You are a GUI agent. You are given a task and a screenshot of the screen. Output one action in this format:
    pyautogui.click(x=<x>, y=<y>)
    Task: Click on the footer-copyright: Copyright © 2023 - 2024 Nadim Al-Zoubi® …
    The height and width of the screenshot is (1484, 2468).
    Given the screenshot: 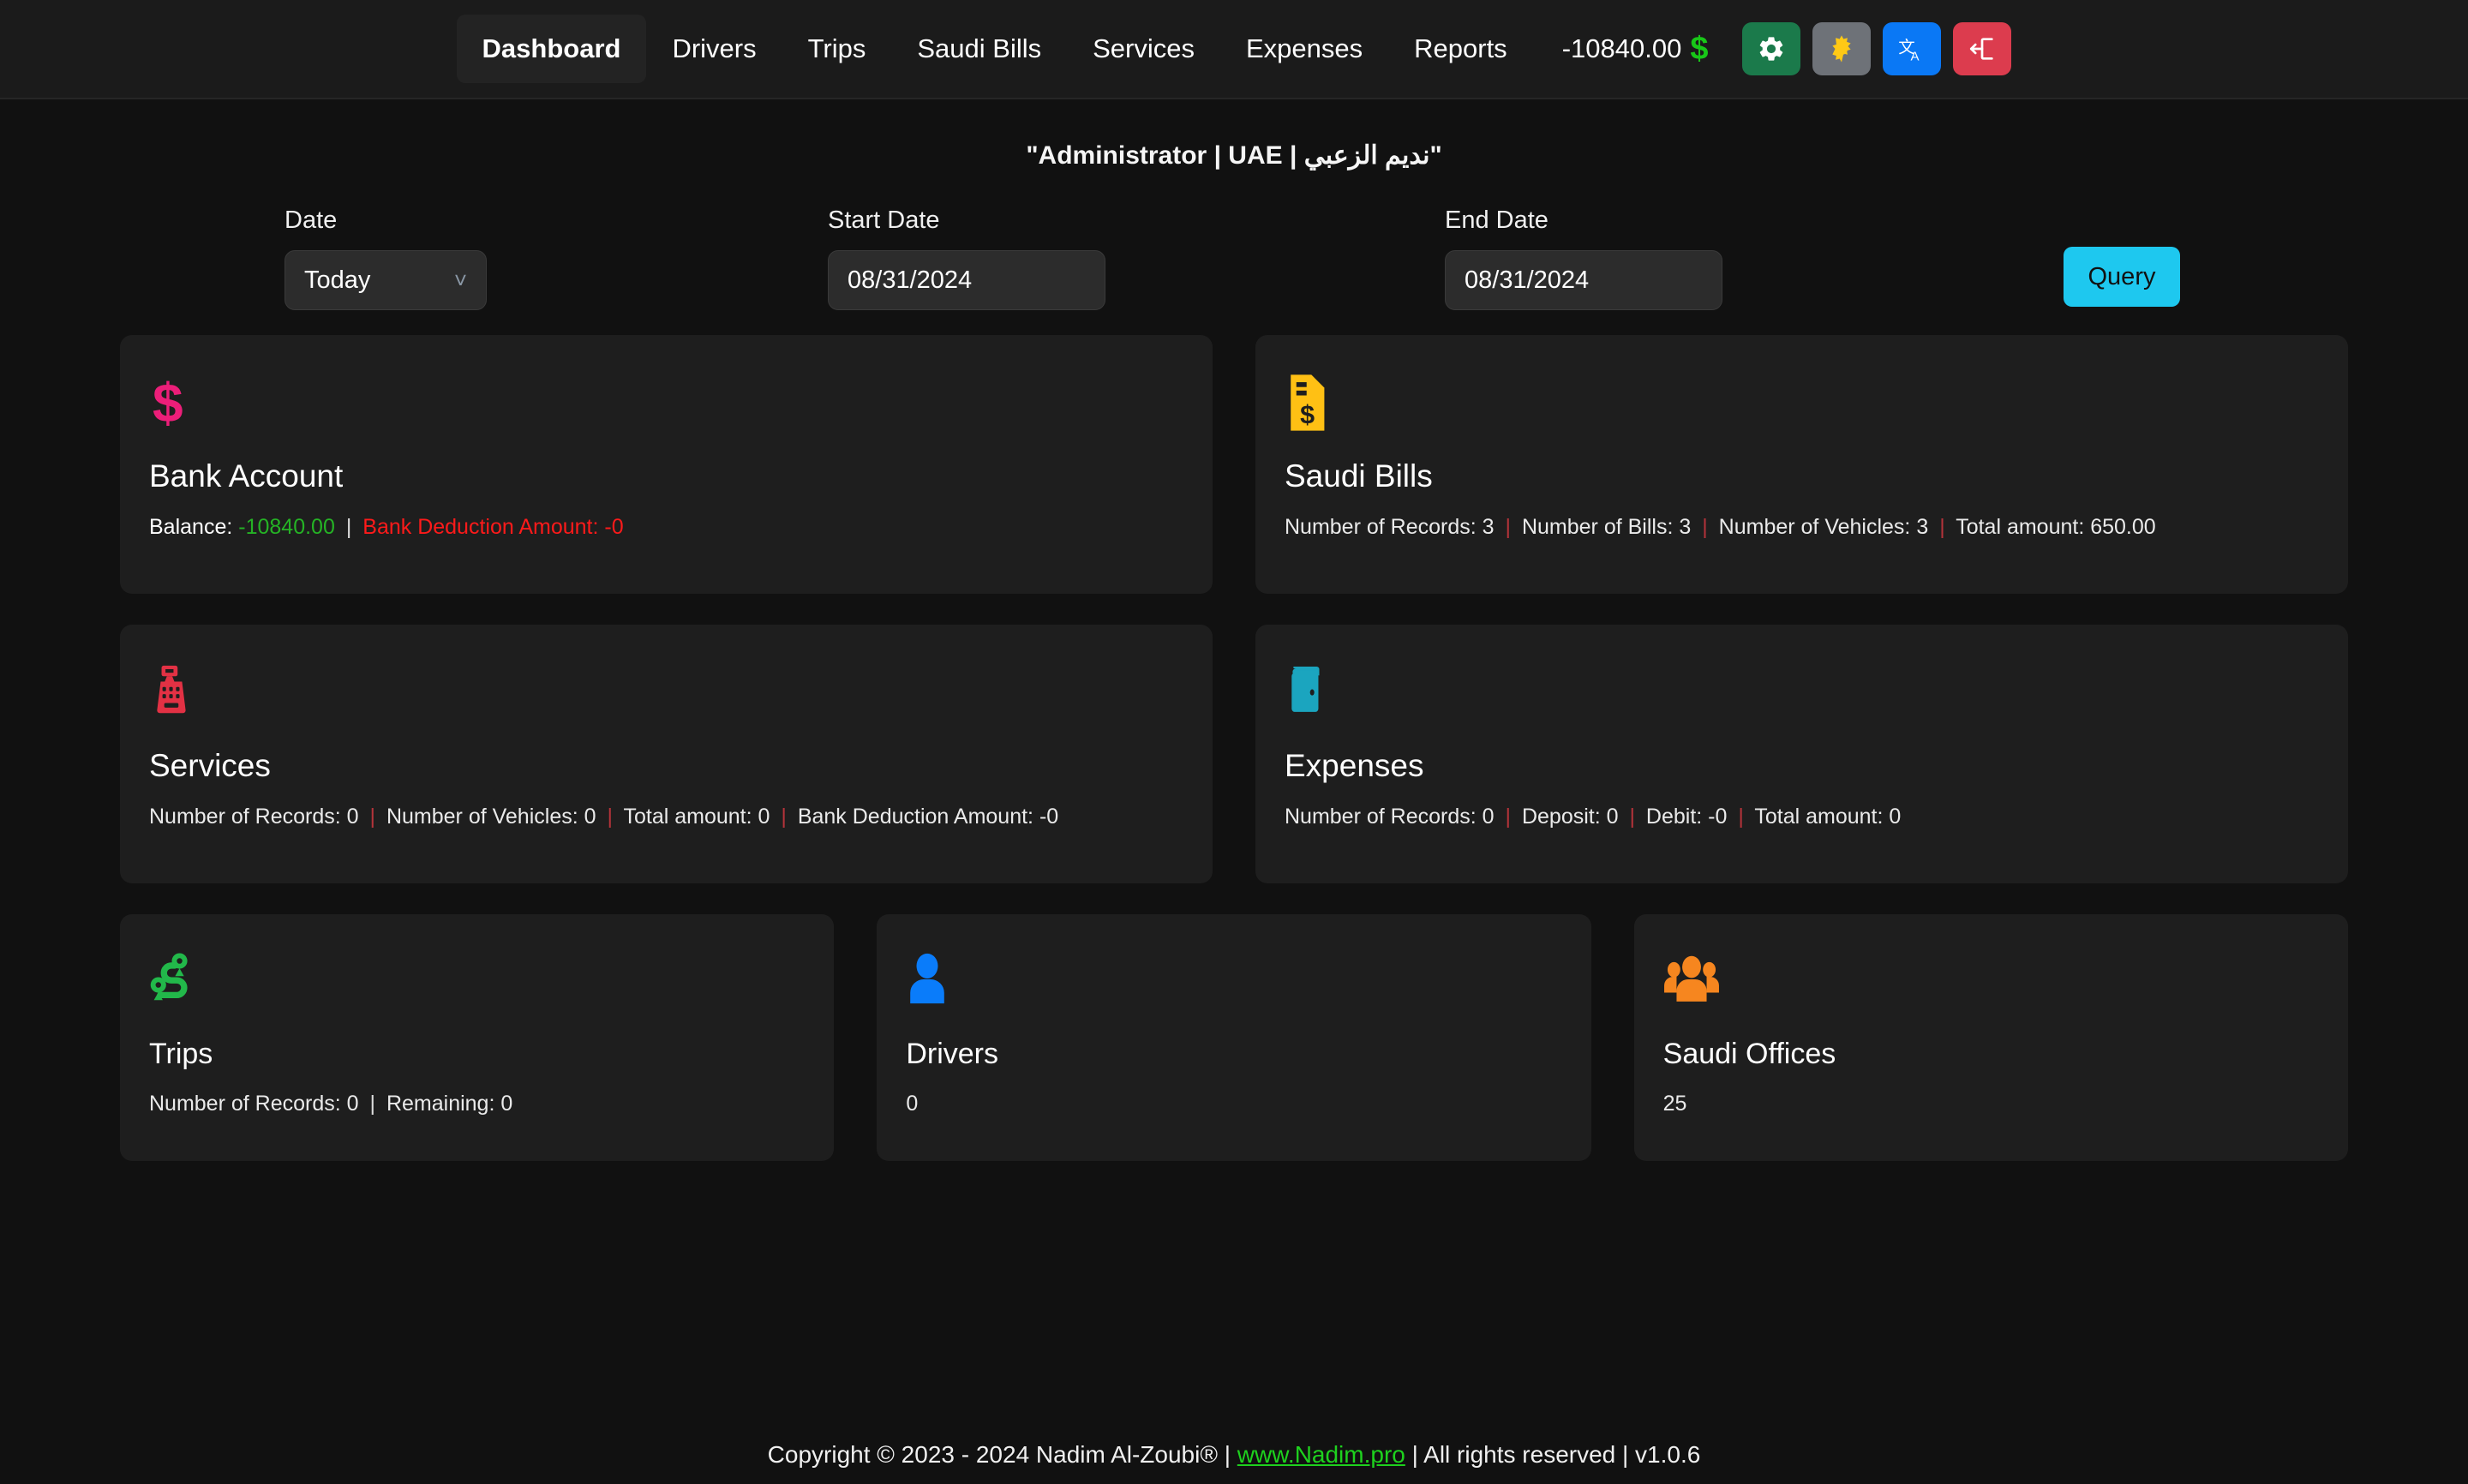 What is the action you would take?
    pyautogui.click(x=1002, y=1455)
    